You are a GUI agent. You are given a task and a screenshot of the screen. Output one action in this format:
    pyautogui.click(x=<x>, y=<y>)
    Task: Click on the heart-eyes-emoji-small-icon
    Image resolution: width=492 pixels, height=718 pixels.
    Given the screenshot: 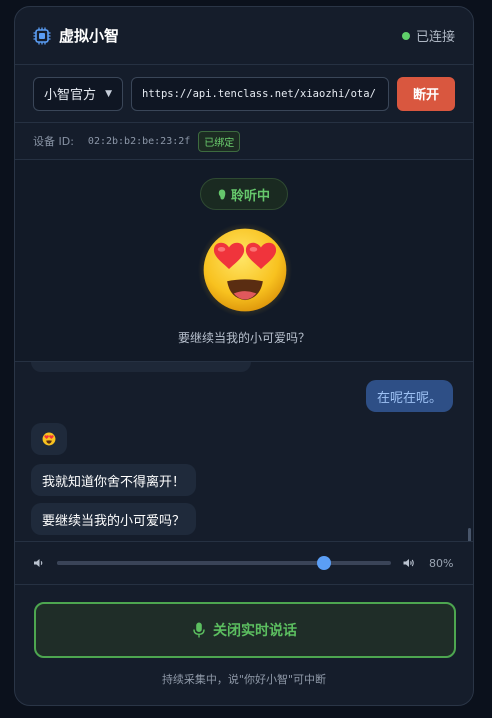 What is the action you would take?
    pyautogui.click(x=49, y=439)
    